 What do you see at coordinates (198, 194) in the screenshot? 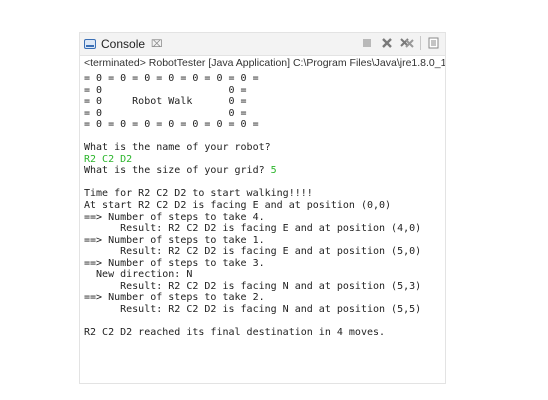
I see `start-walking-line: Time for R2 C2 D2 to start walking!!!!` at bounding box center [198, 194].